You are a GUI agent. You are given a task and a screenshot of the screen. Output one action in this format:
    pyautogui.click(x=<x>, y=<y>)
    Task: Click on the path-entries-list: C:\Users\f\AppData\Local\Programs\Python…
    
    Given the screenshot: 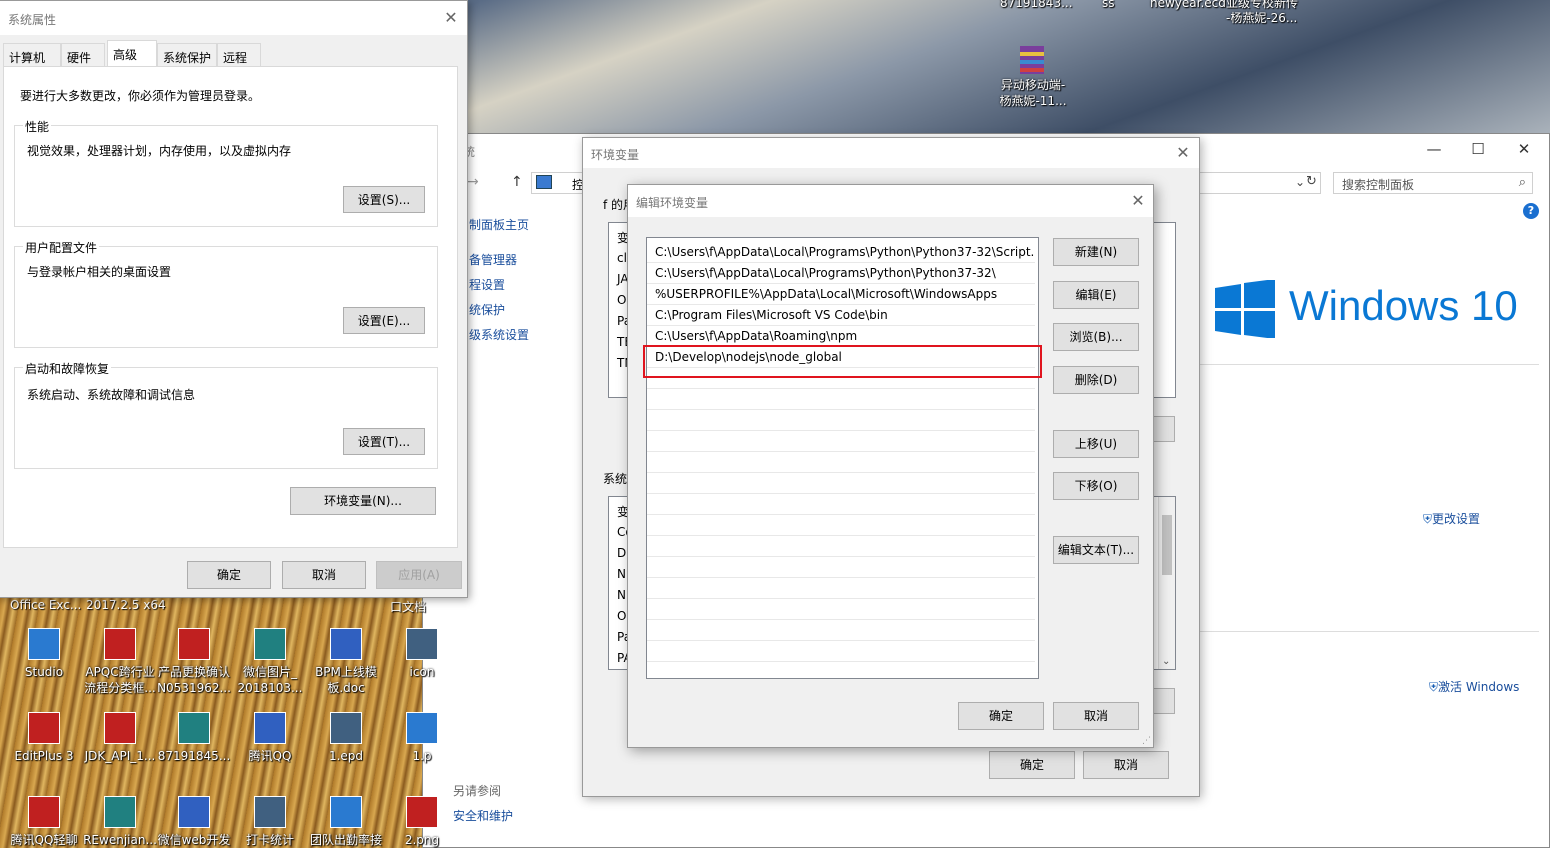 What is the action you would take?
    pyautogui.click(x=842, y=458)
    